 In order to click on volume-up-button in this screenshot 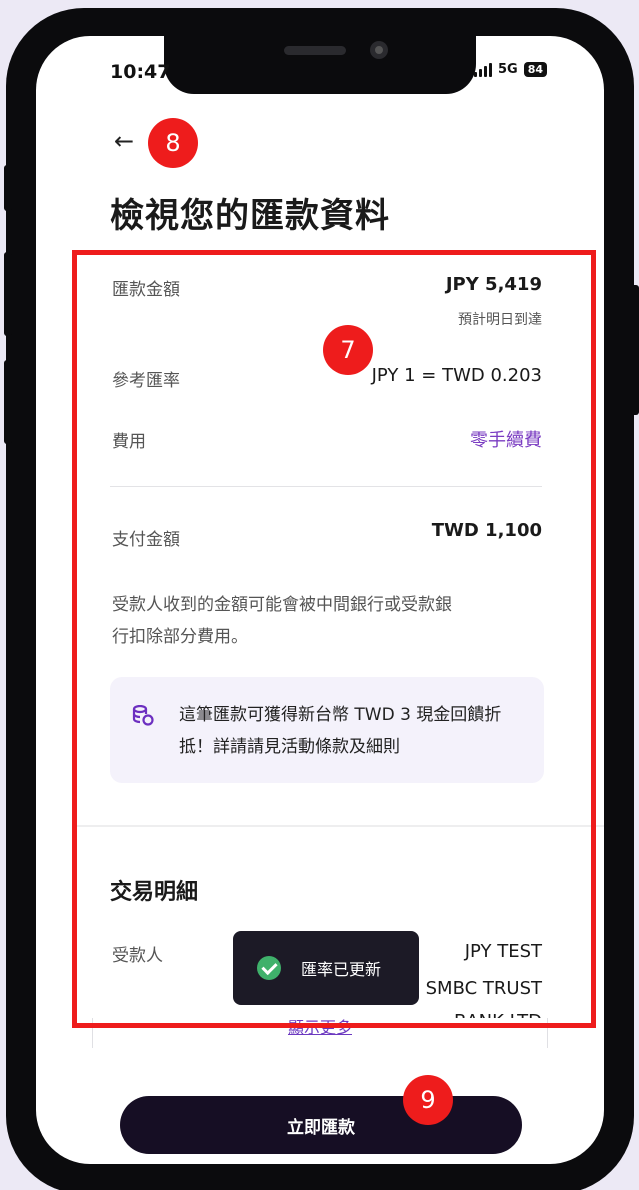, I will do `click(8, 294)`.